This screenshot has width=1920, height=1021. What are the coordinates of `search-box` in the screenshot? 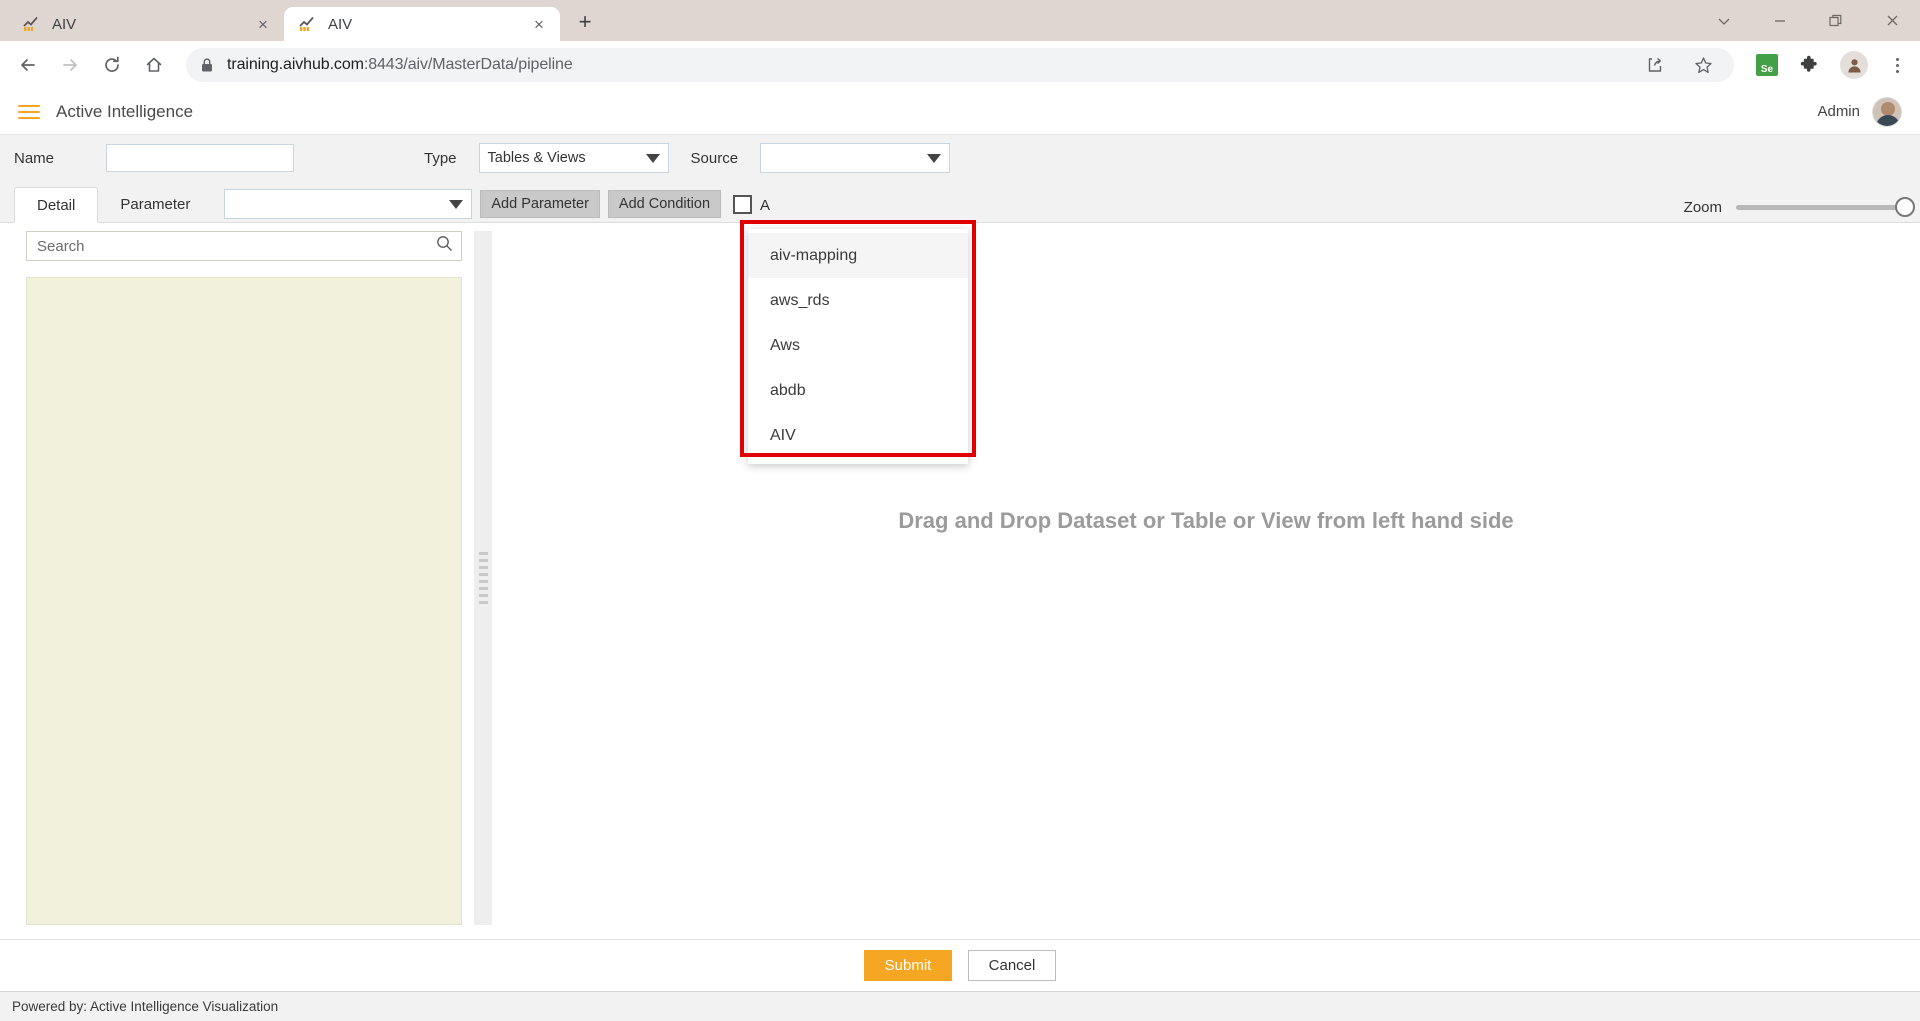 It's located at (244, 246).